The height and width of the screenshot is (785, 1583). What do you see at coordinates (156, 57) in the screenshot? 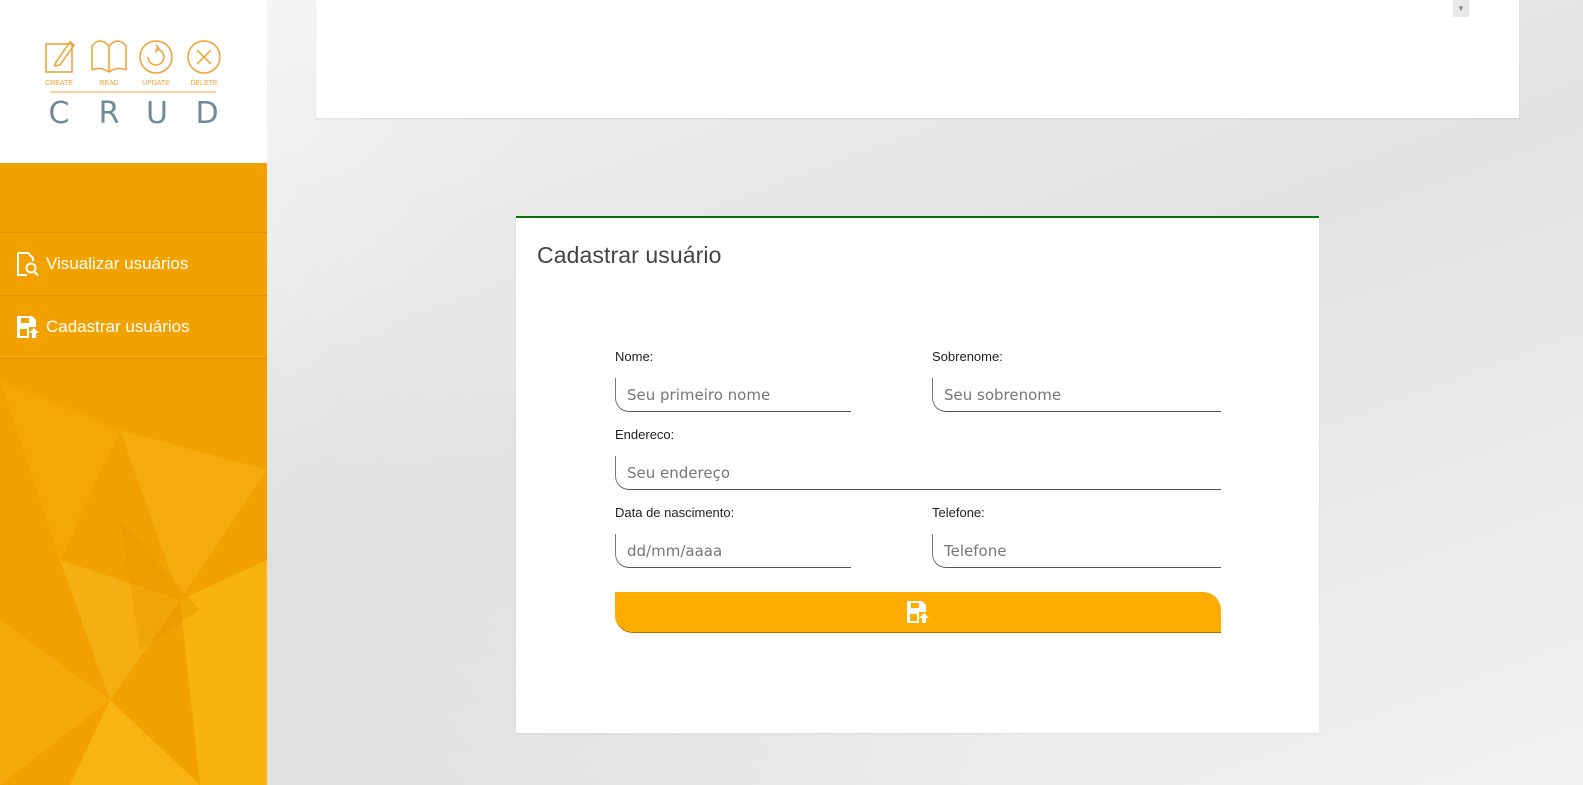
I see `refresh-icon` at bounding box center [156, 57].